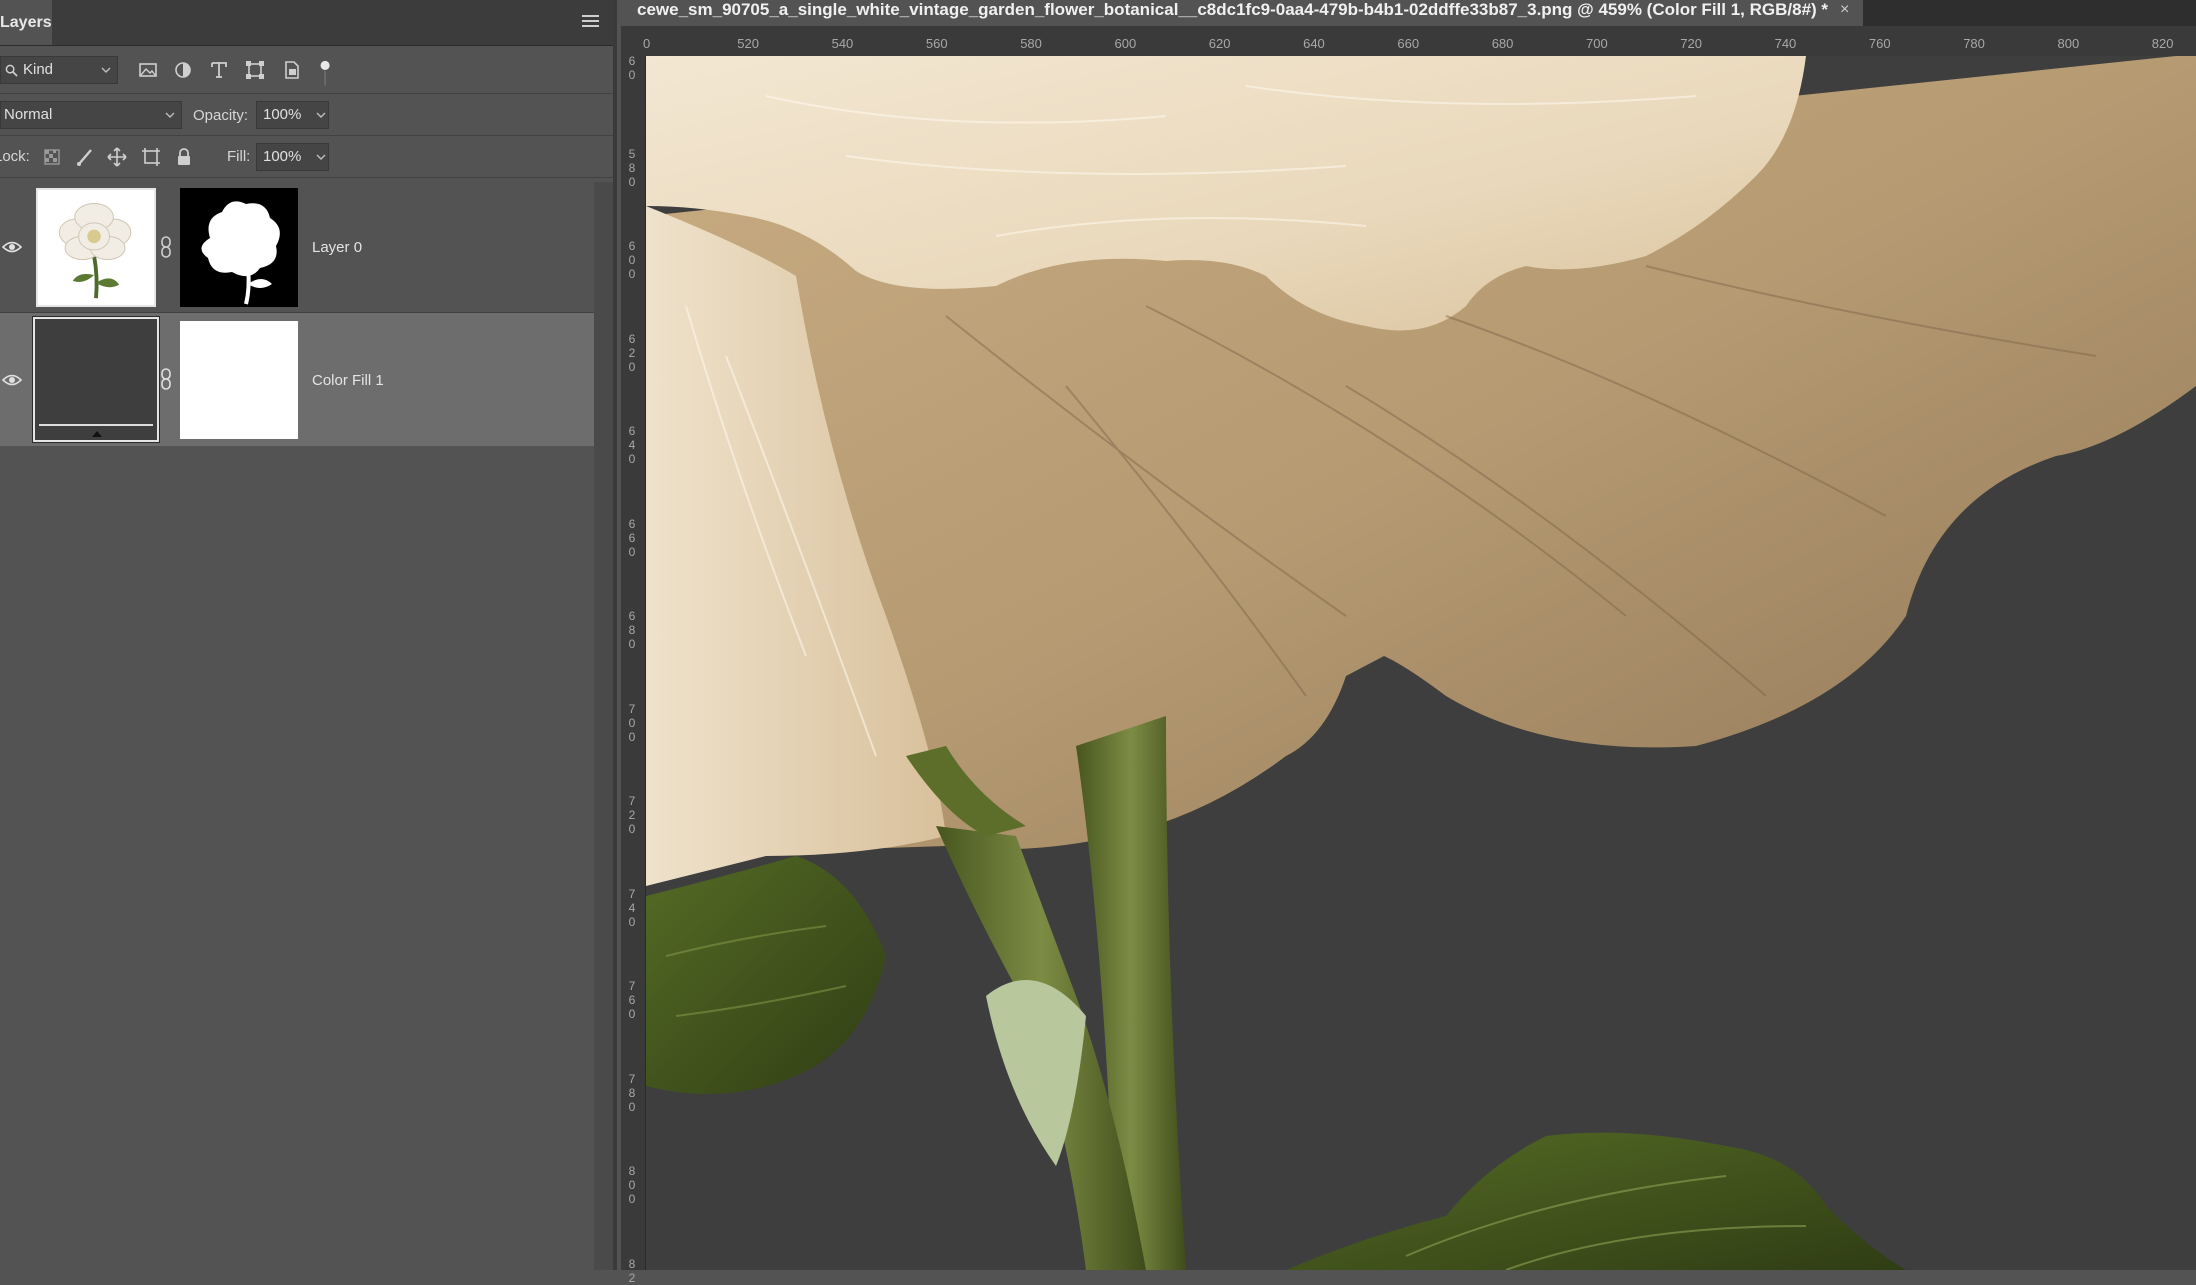 This screenshot has width=2196, height=1285. Describe the element at coordinates (632, 1270) in the screenshot. I see `ruler-tick-label: 82` at that location.